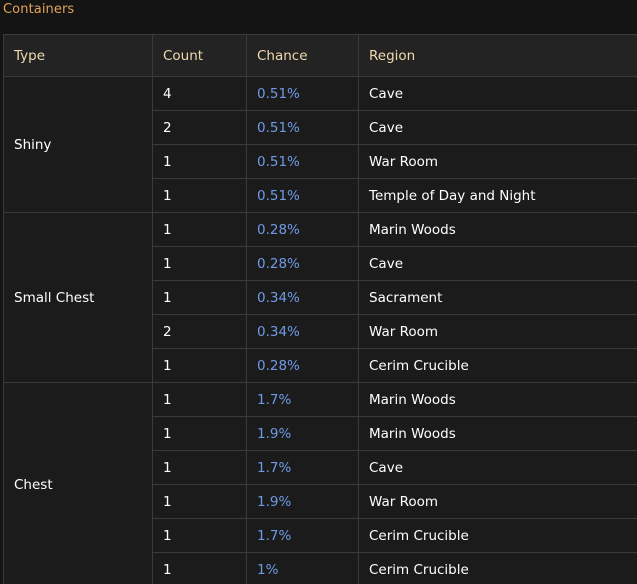 This screenshot has width=637, height=584. Describe the element at coordinates (199, 55) in the screenshot. I see `column-header-count: Count` at that location.